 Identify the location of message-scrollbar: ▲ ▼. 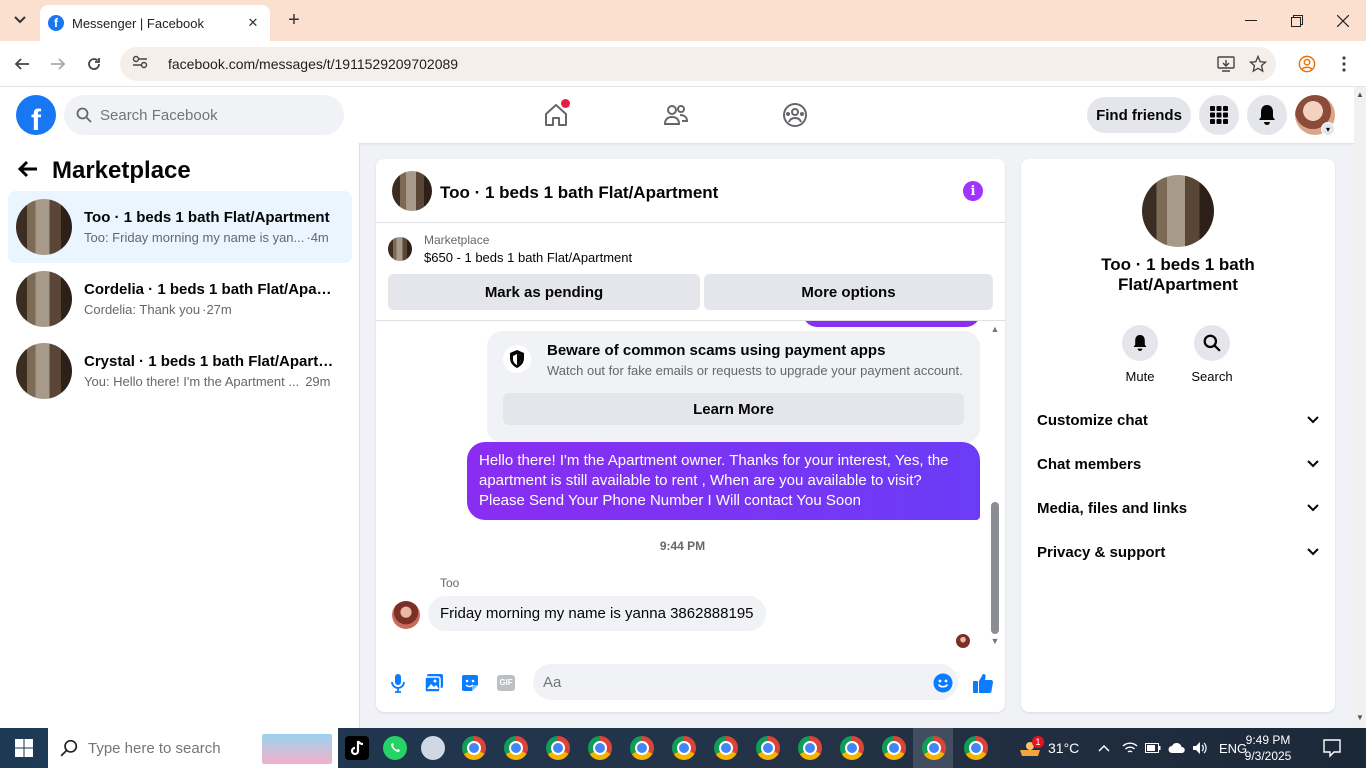
(995, 485).